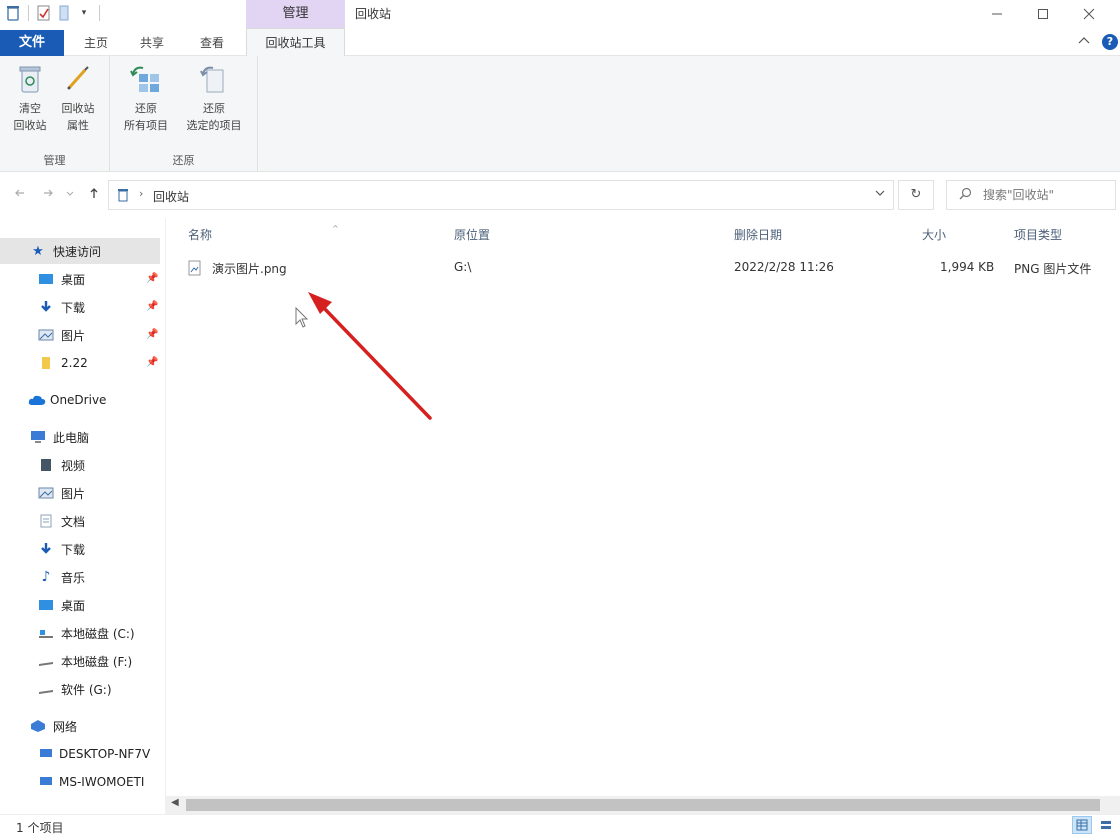 This screenshot has width=1120, height=834. Describe the element at coordinates (965, 195) in the screenshot. I see `search-icon` at that location.